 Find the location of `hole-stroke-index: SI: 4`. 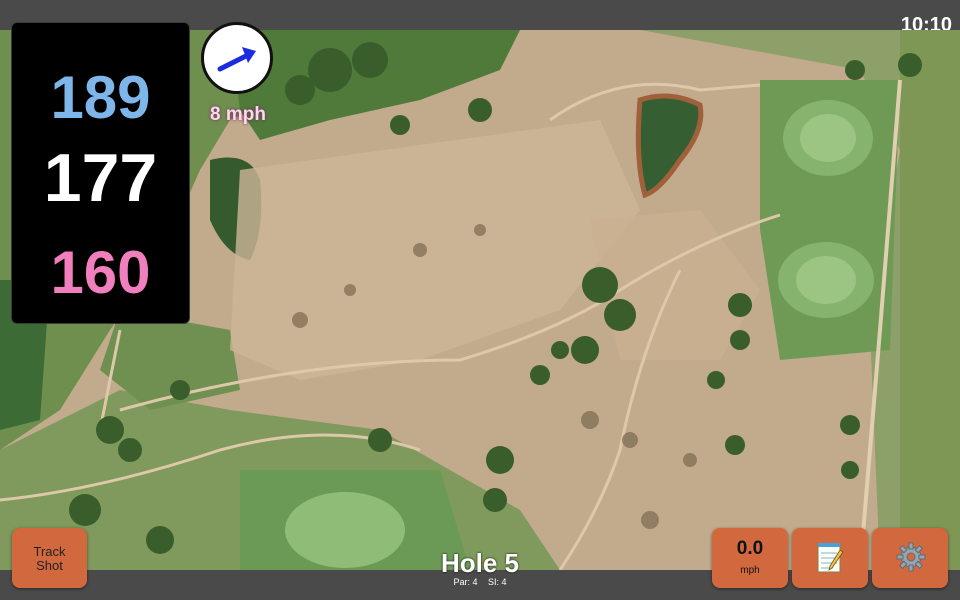

hole-stroke-index: SI: 4 is located at coordinates (497, 582).